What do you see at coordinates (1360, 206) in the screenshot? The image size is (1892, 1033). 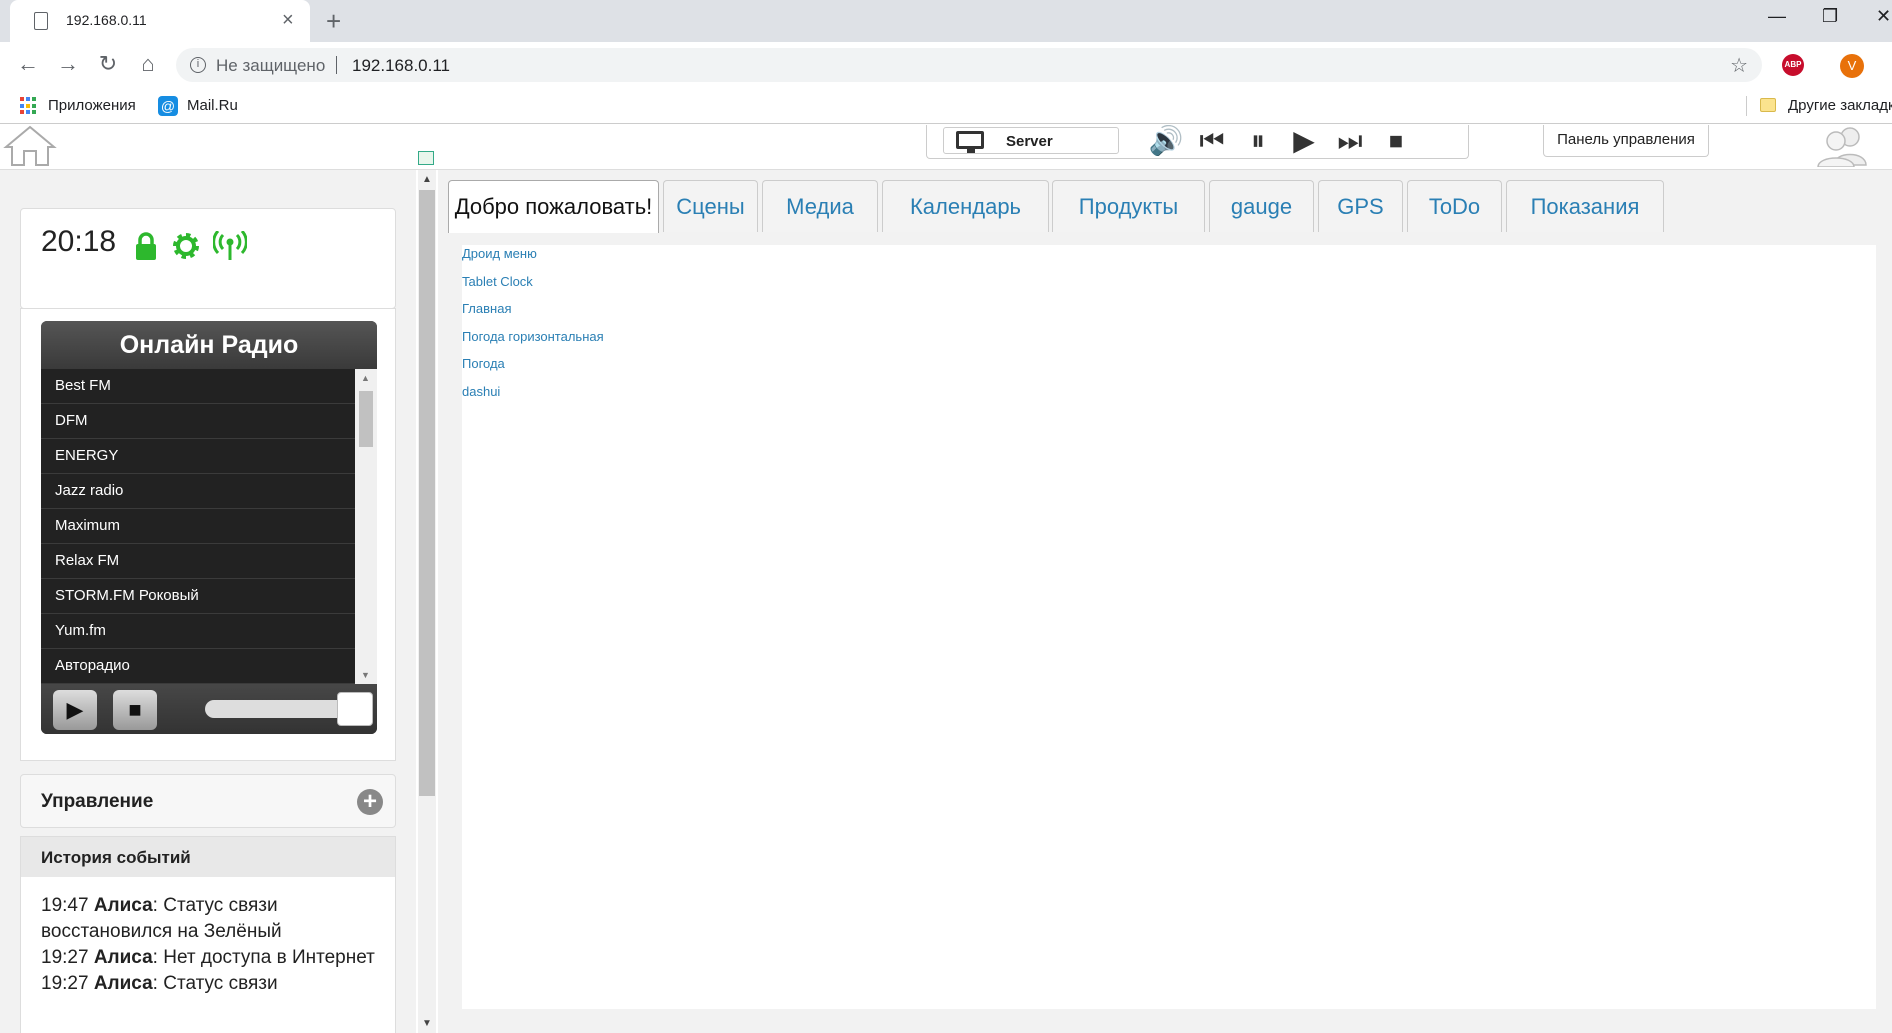 I see `tab-gps: GPS` at bounding box center [1360, 206].